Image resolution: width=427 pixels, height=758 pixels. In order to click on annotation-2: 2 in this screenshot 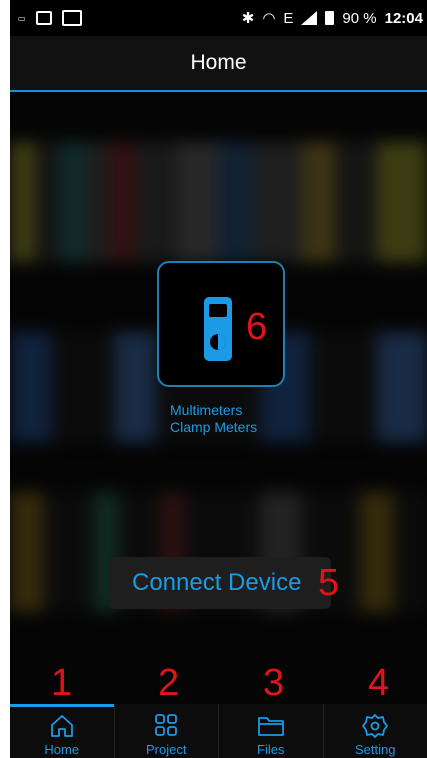, I will do `click(169, 683)`.